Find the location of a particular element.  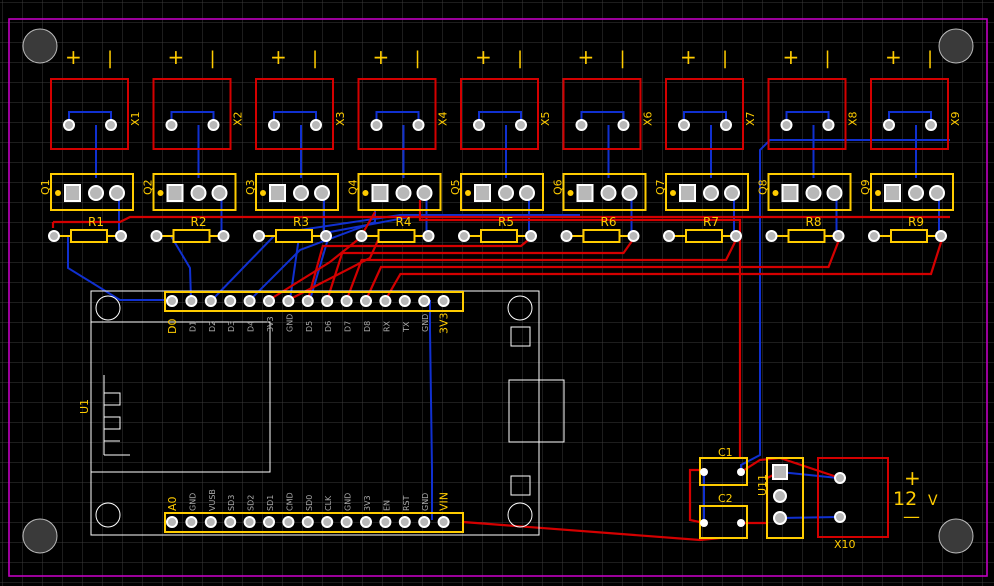

pin-label-bottom: SD2 is located at coordinates (251, 503).